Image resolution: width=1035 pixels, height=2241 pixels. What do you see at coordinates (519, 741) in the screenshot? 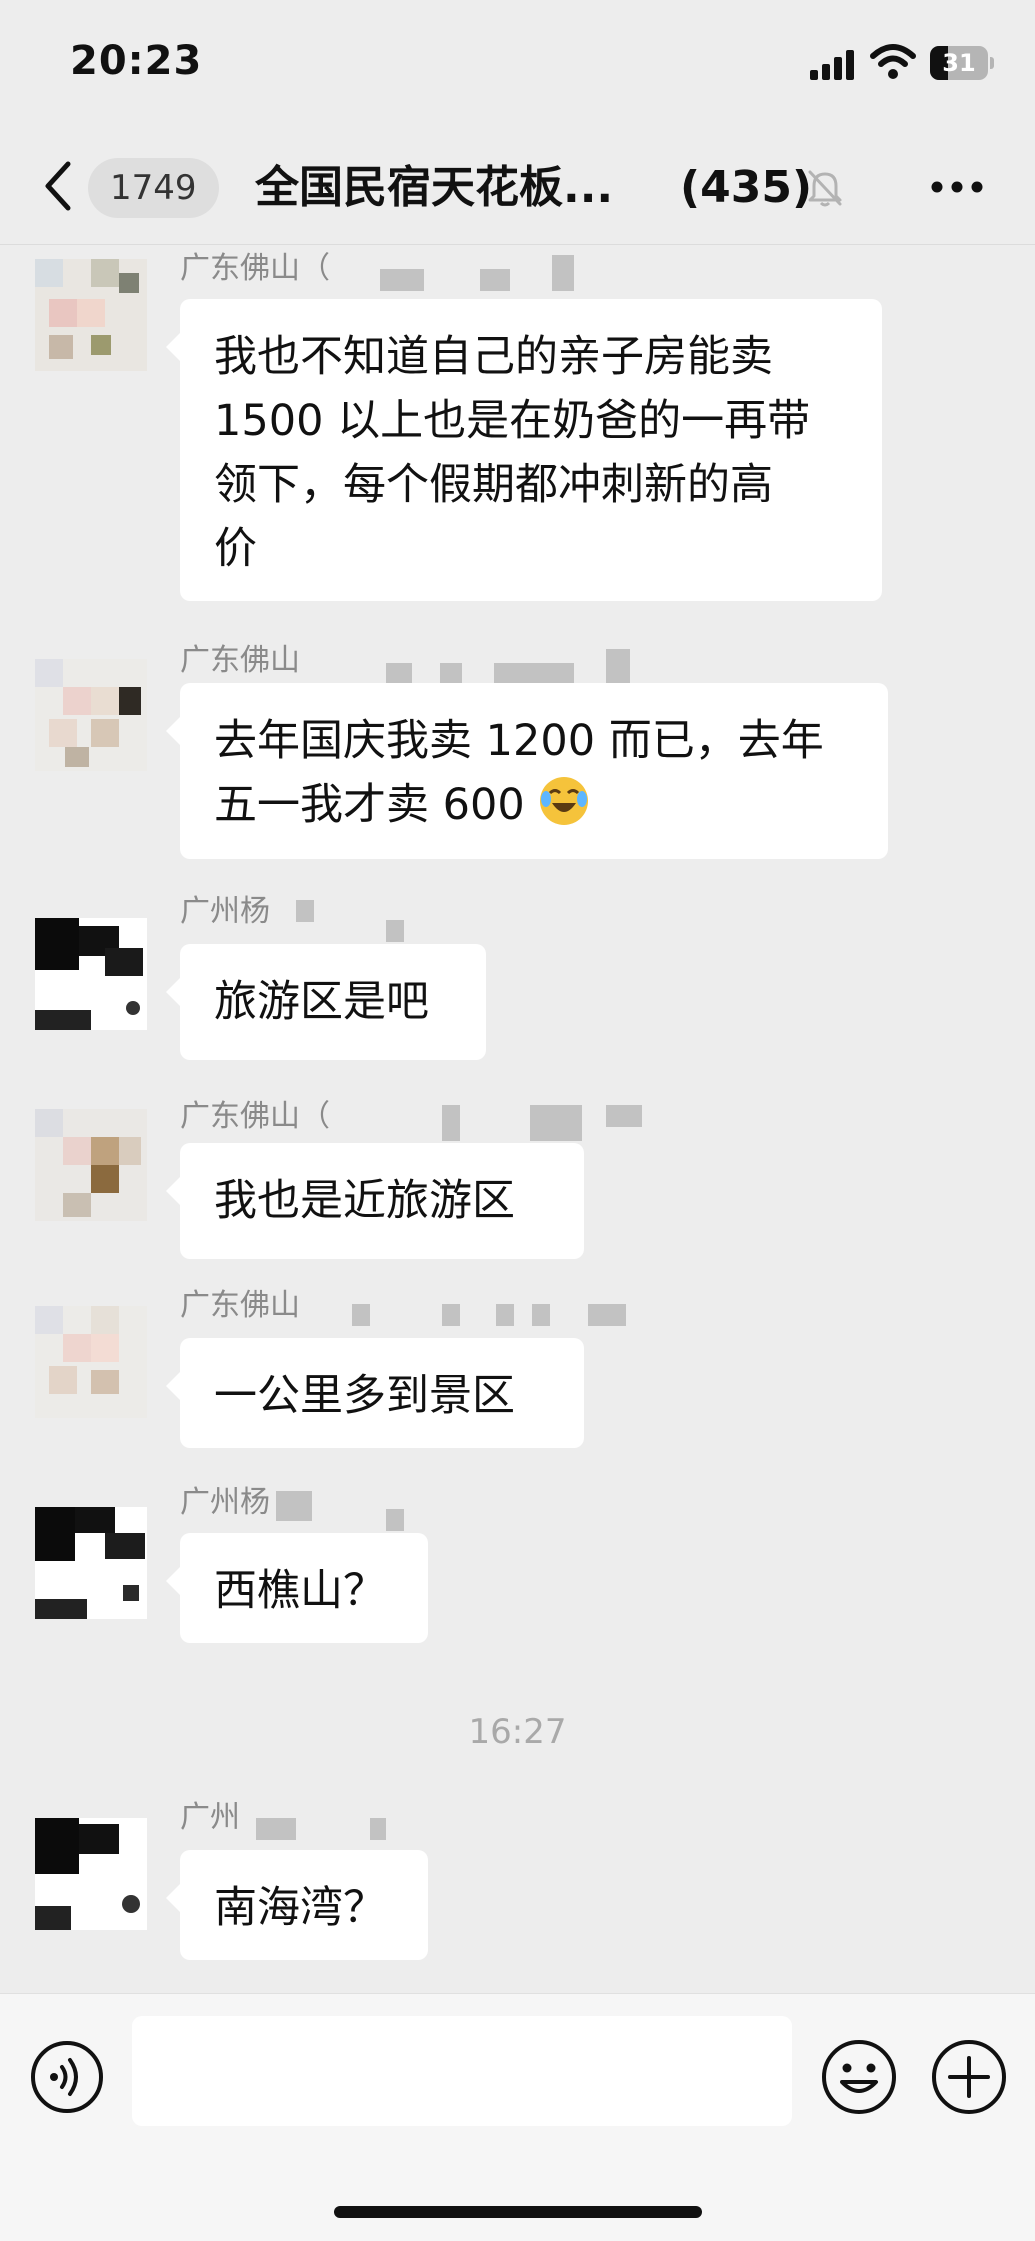
I see `message-line: 去年国庆我卖 1200 而已，去年` at bounding box center [519, 741].